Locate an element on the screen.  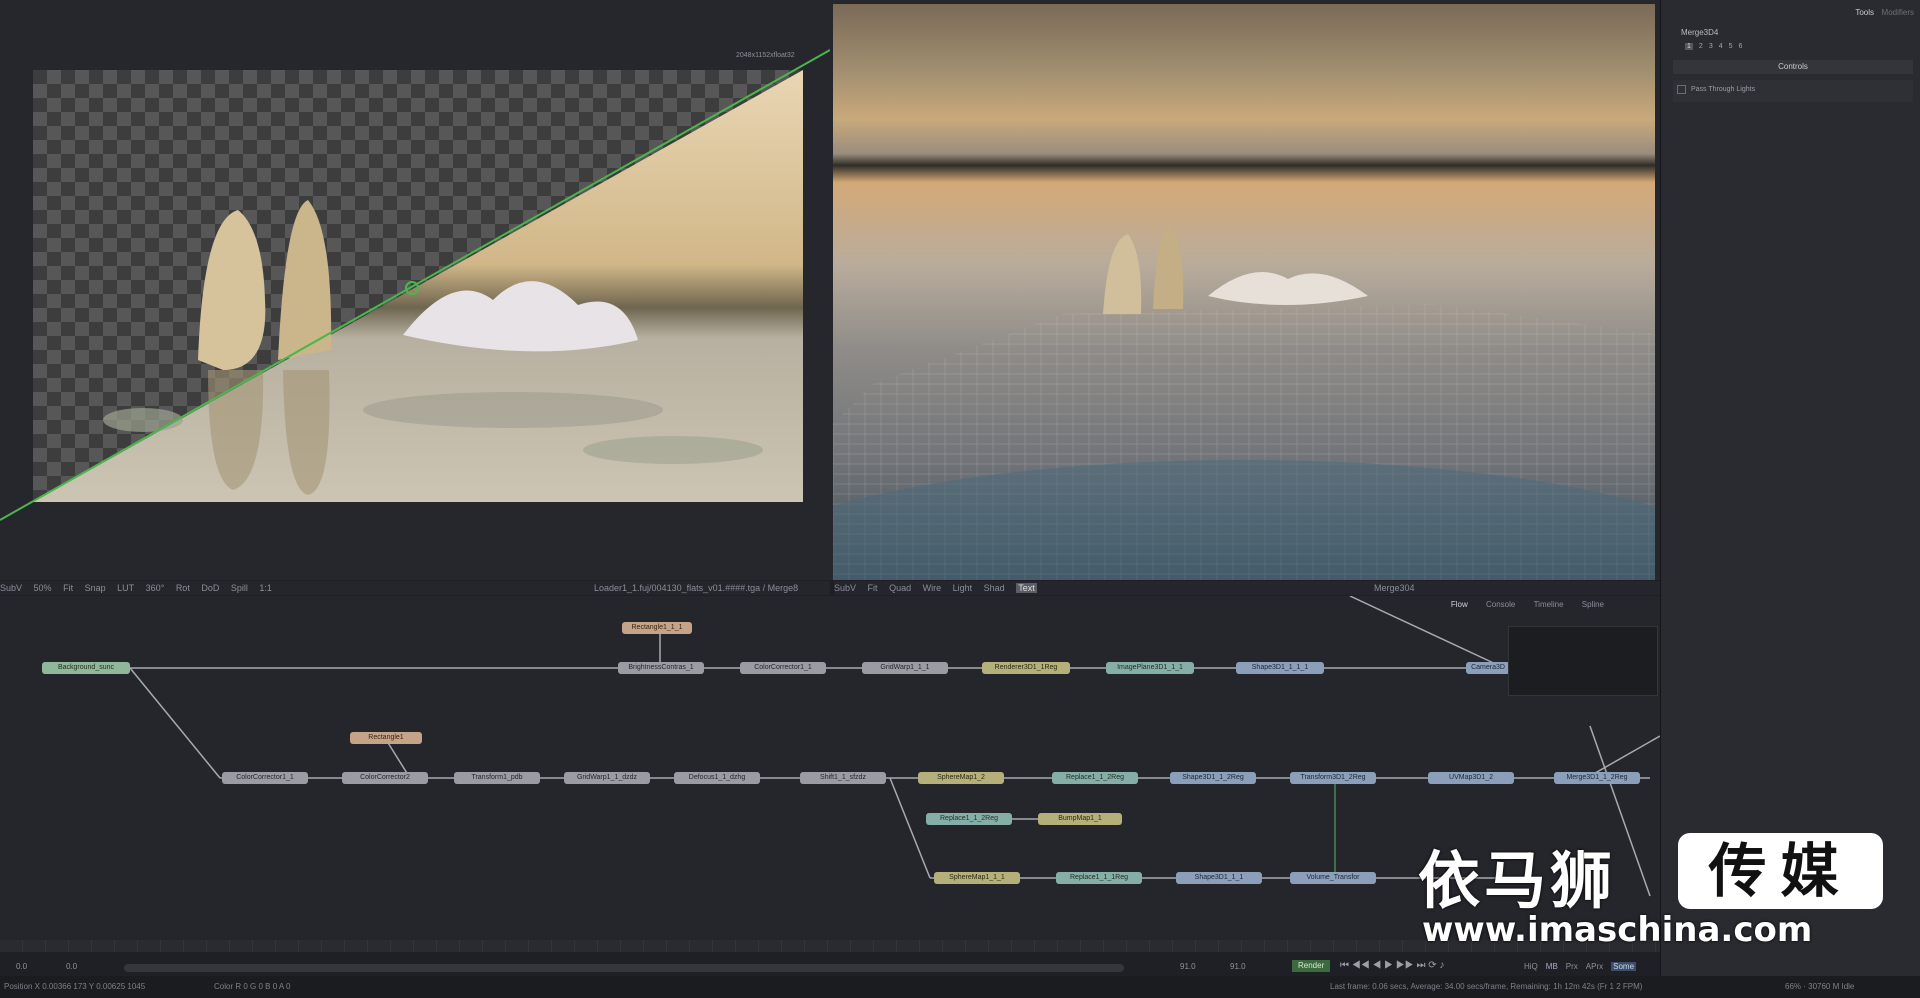
light-button: Light is located at coordinates (963, 588).